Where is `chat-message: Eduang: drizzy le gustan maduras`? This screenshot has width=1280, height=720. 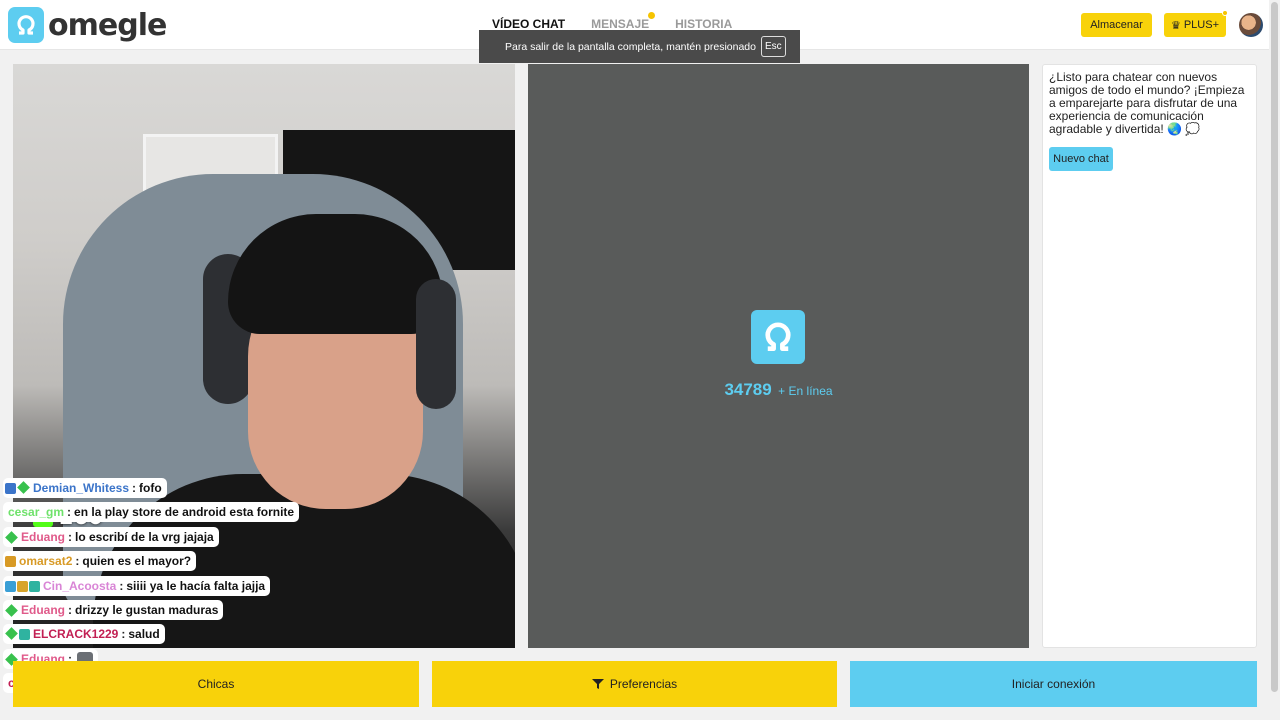 chat-message: Eduang: drizzy le gustan maduras is located at coordinates (113, 610).